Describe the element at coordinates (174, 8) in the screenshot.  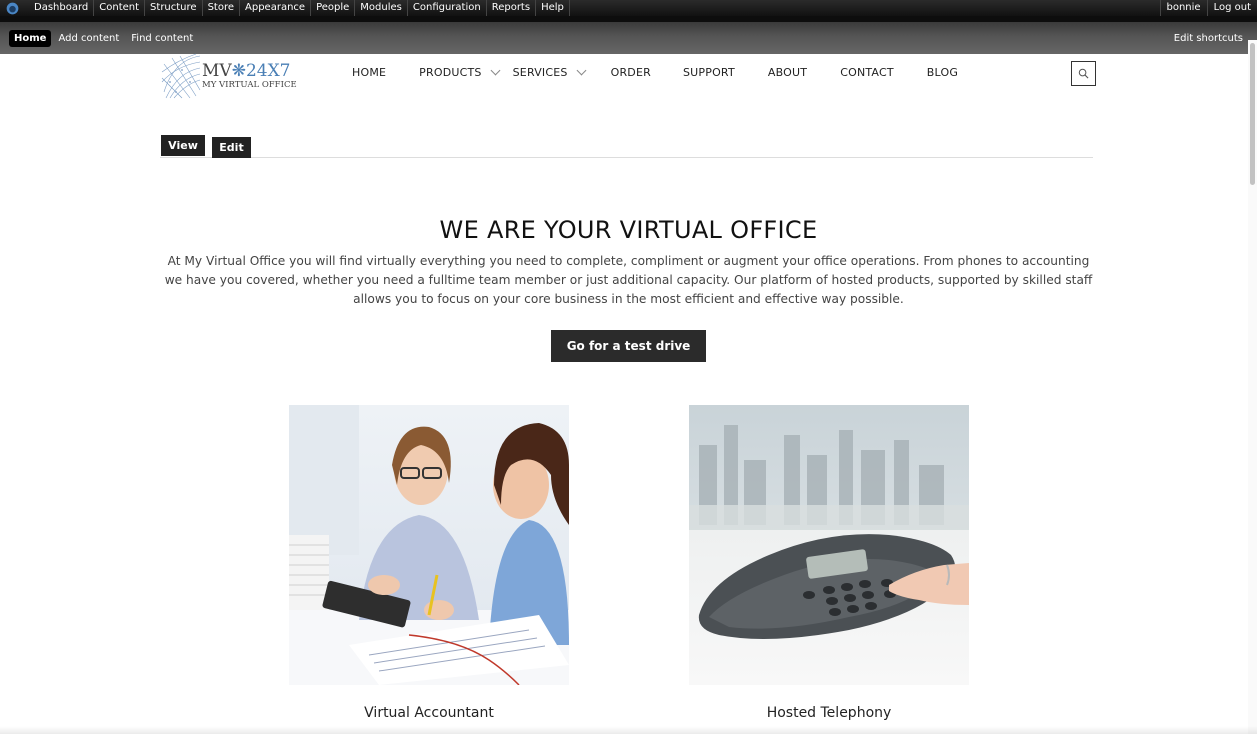
I see `admin-menu-structure: Structure` at that location.